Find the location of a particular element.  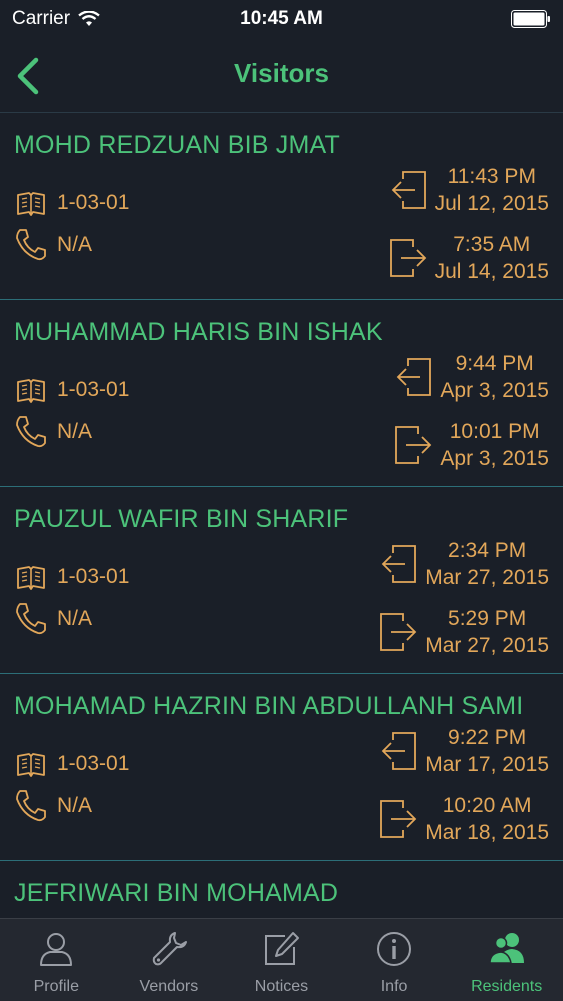

visitor-name: MUHAMMAD HARIS BIN ISHAK is located at coordinates (198, 332).